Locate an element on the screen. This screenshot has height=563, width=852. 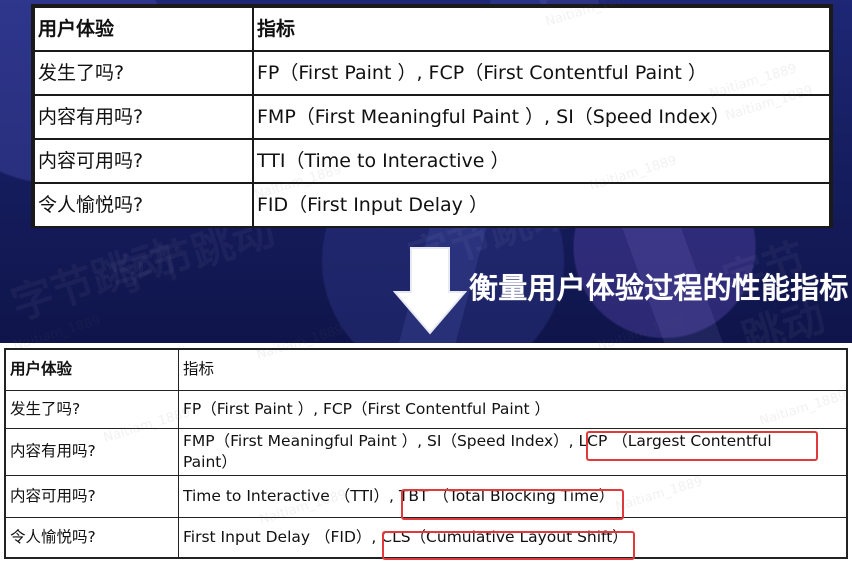
bottom-table-header-row: 用户体验 指标 is located at coordinates (426, 370).